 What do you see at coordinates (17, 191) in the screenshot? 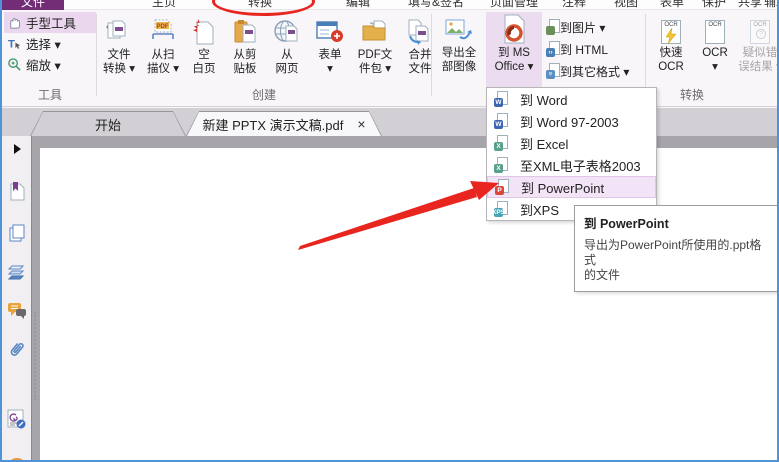
I see `bookmarks-panel-icon` at bounding box center [17, 191].